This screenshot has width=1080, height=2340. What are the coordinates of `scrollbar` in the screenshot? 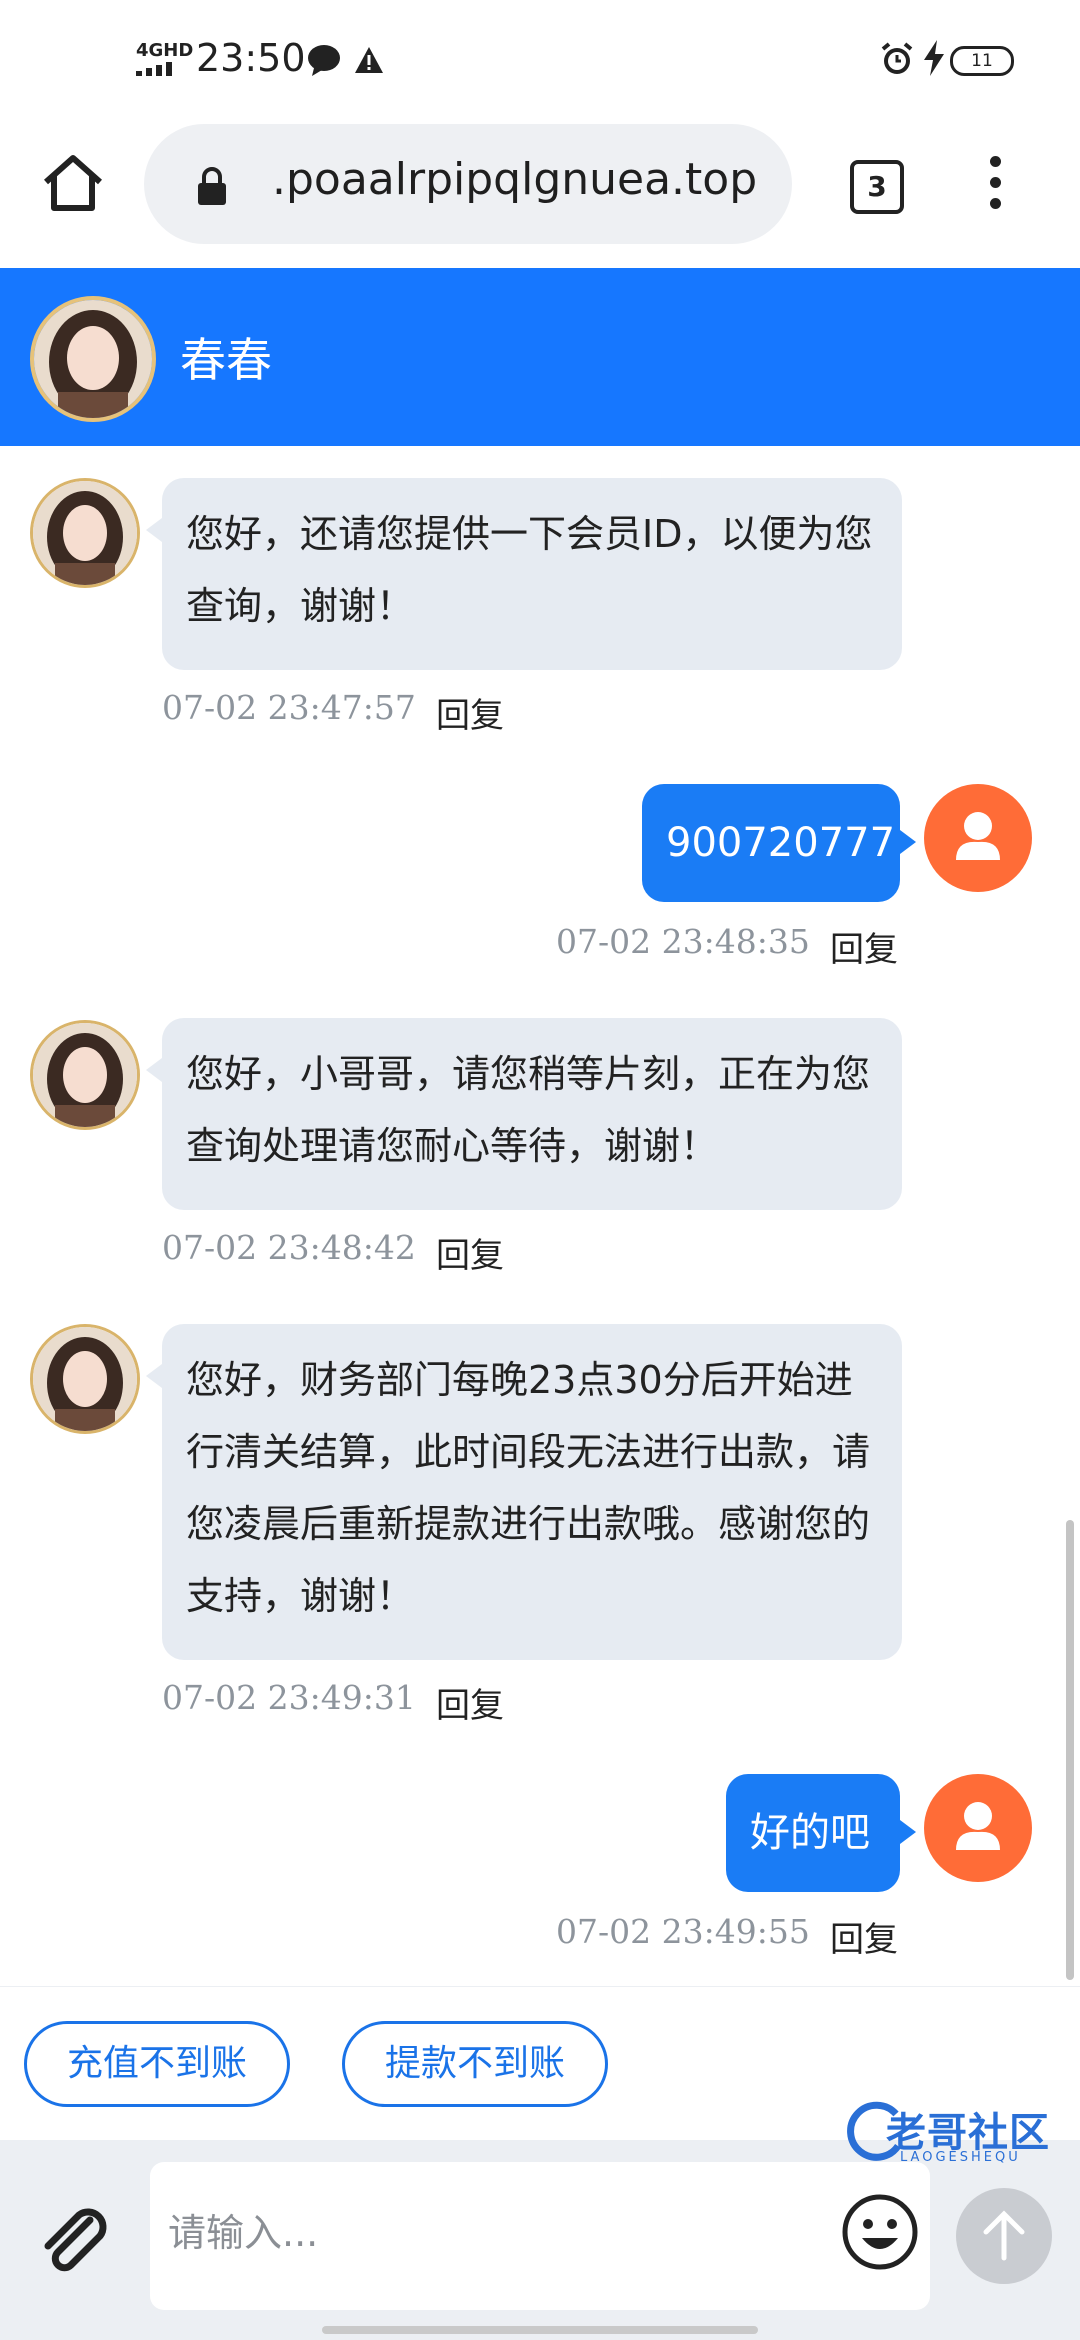 It's located at (1070, 1750).